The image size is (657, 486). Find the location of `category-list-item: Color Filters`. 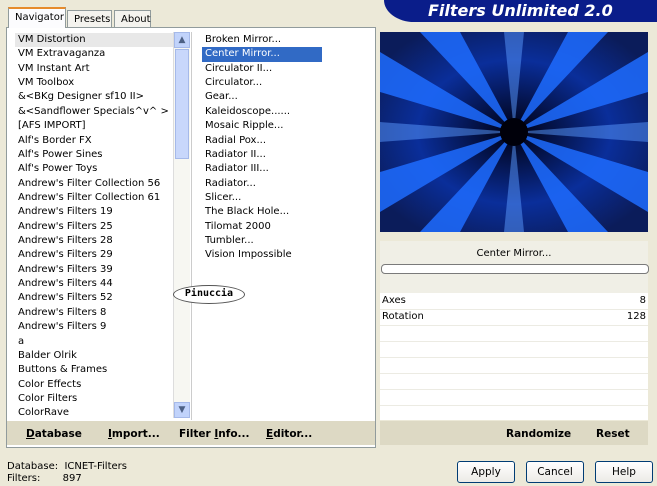

category-list-item: Color Filters is located at coordinates (94, 399).